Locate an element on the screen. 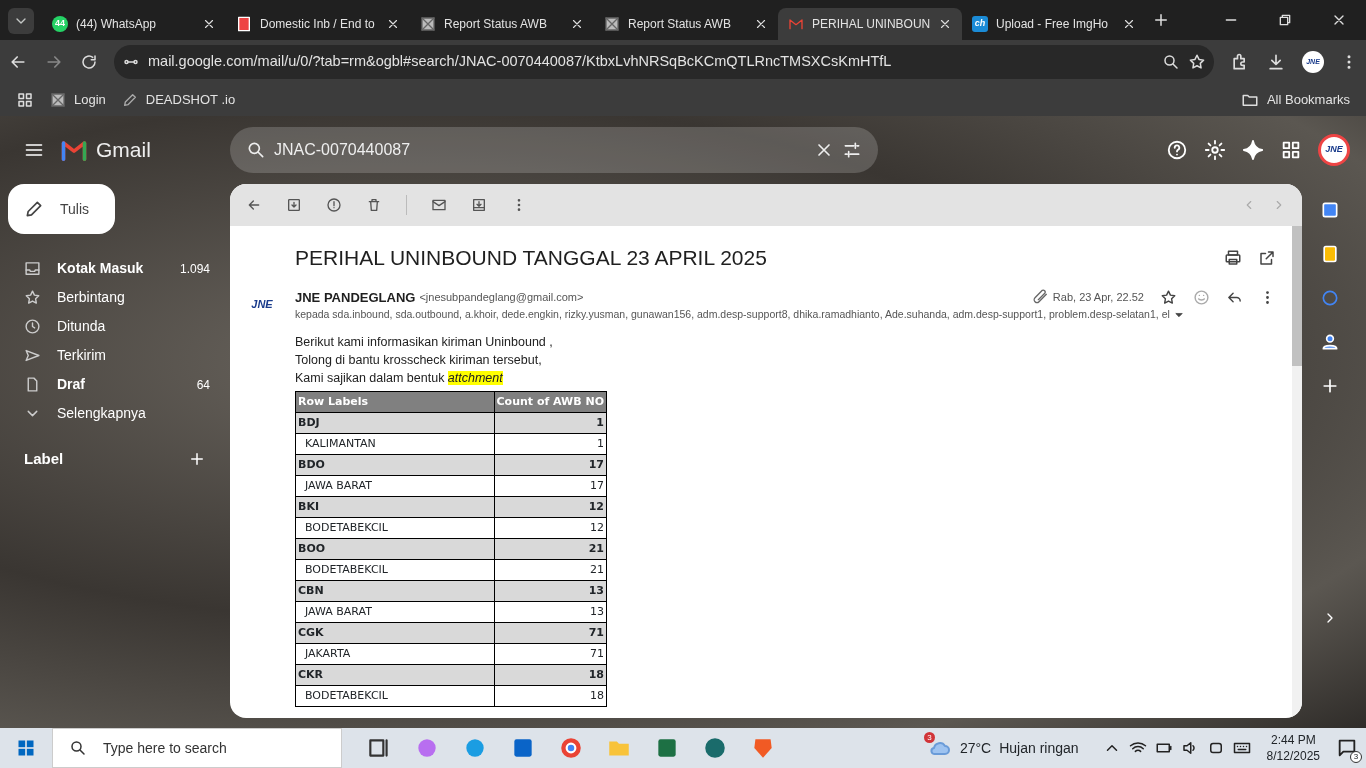  clock: 2:44 PM 8/12/2025 is located at coordinates (1293, 748).